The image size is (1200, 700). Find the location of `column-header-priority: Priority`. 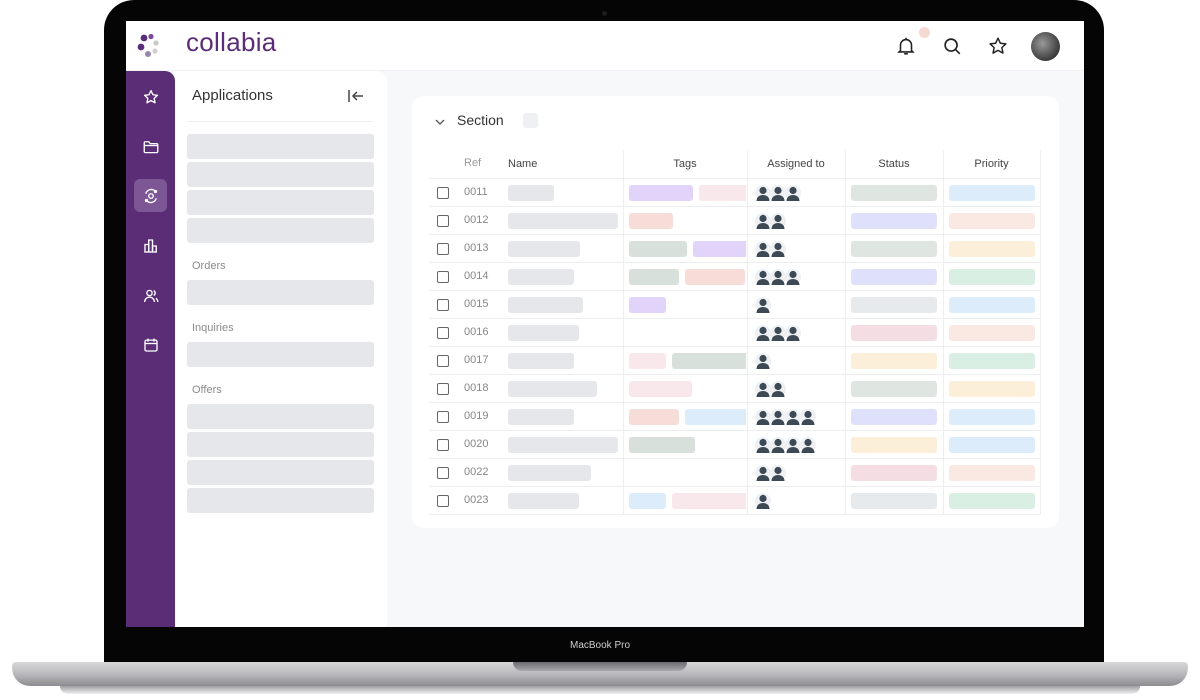

column-header-priority: Priority is located at coordinates (991, 164).